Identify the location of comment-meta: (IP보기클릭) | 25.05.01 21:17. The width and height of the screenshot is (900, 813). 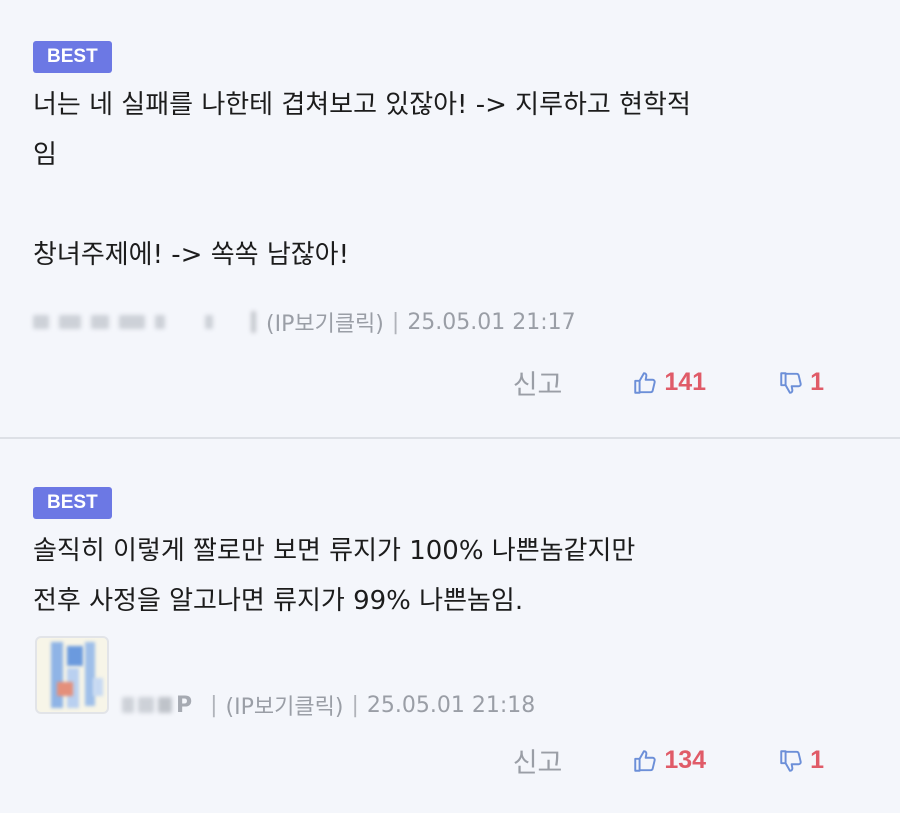
(304, 322).